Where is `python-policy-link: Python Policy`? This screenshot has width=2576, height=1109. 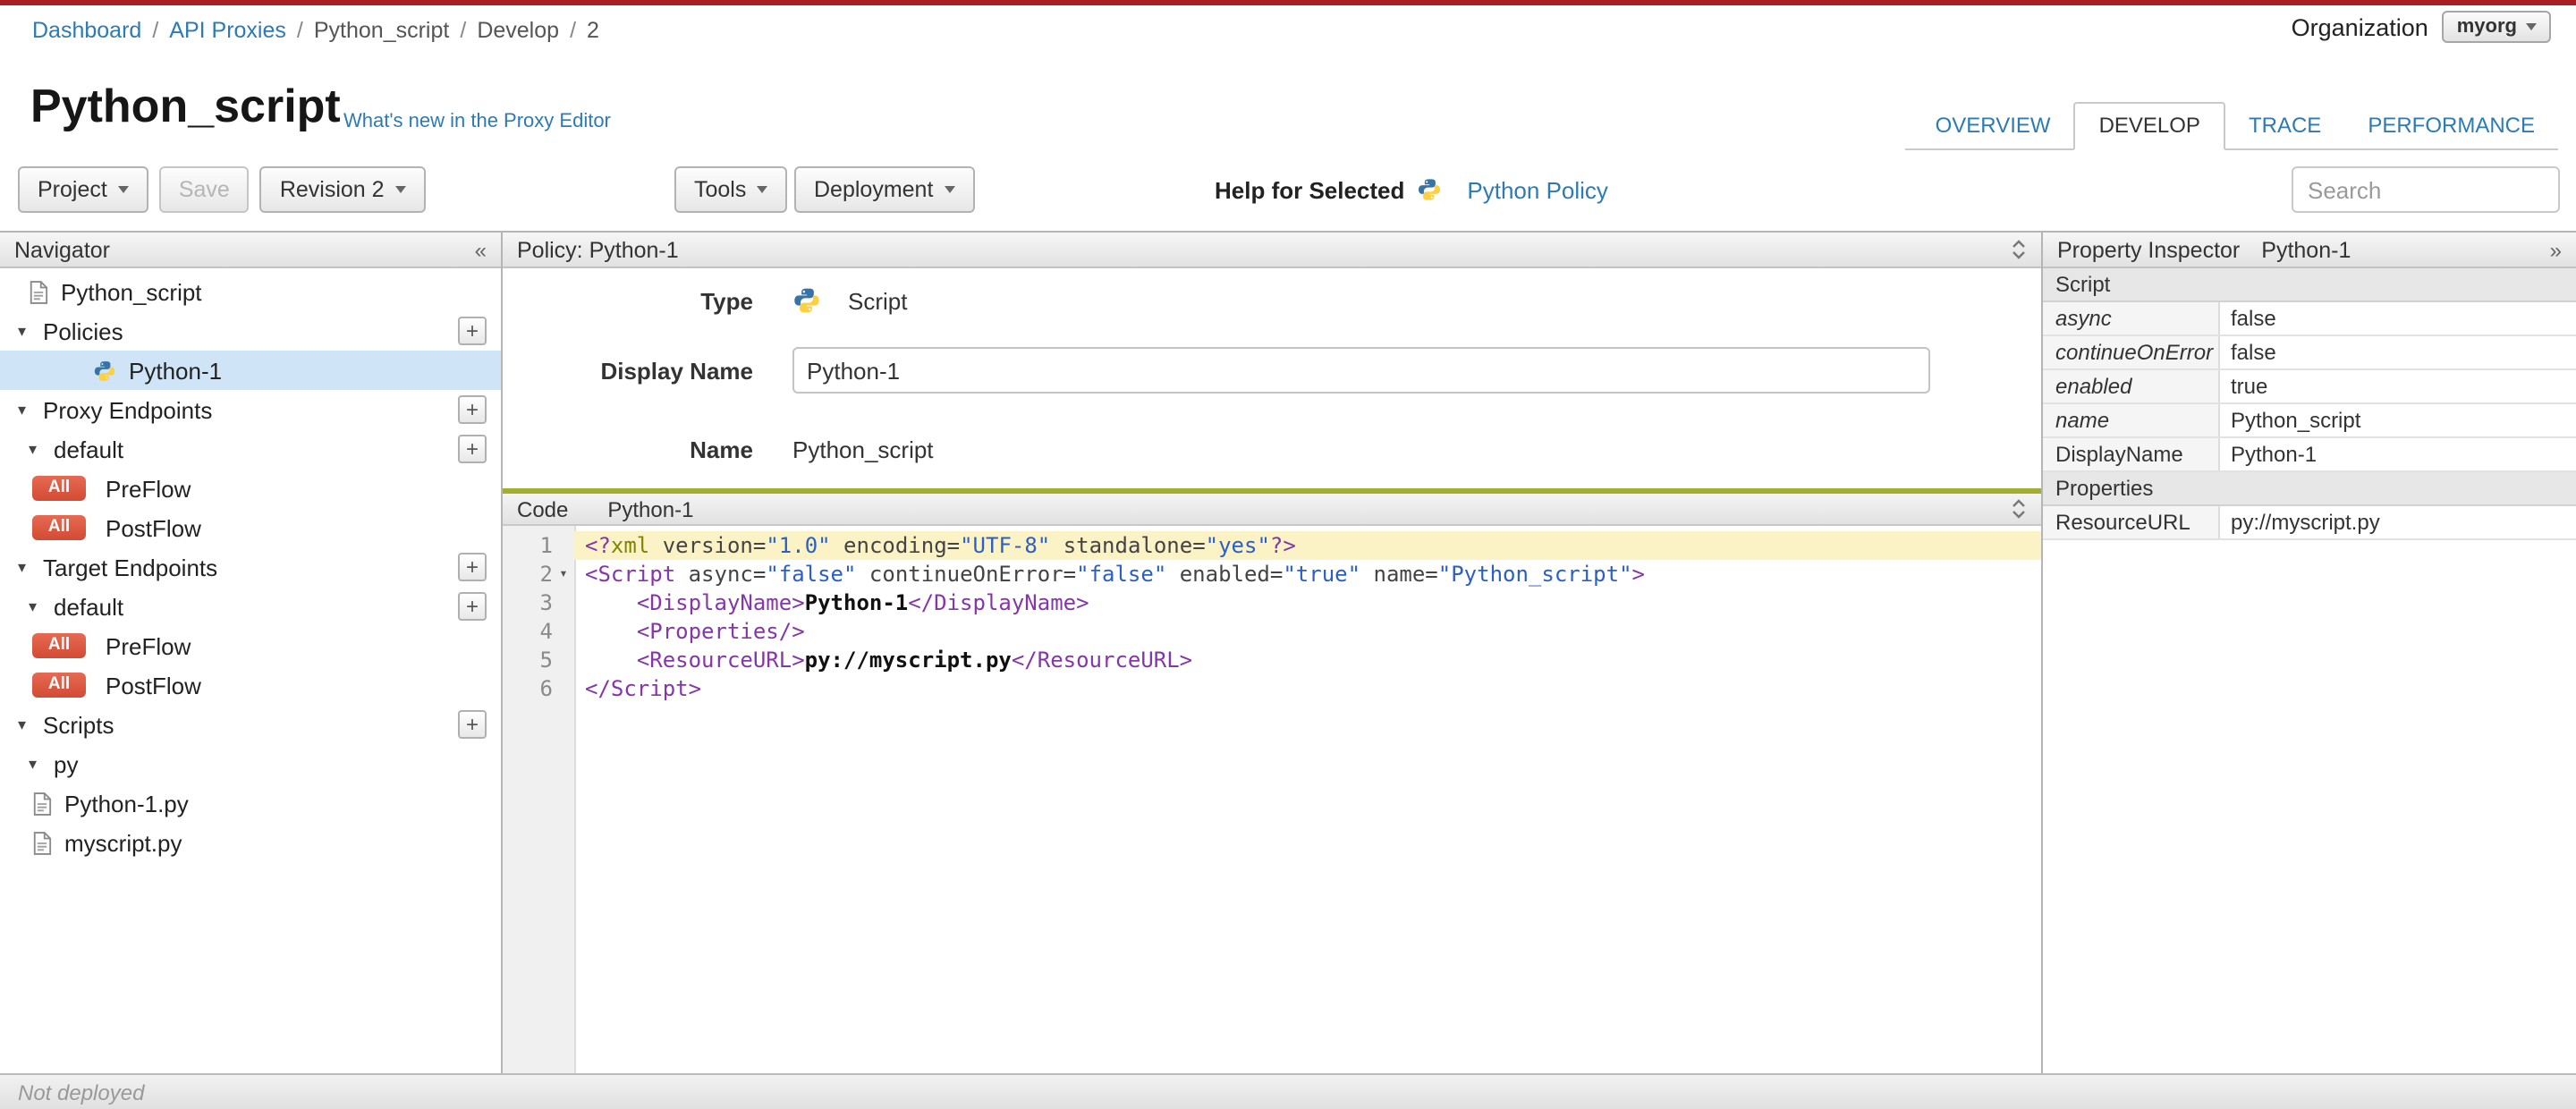
python-policy-link: Python Policy is located at coordinates (1537, 190).